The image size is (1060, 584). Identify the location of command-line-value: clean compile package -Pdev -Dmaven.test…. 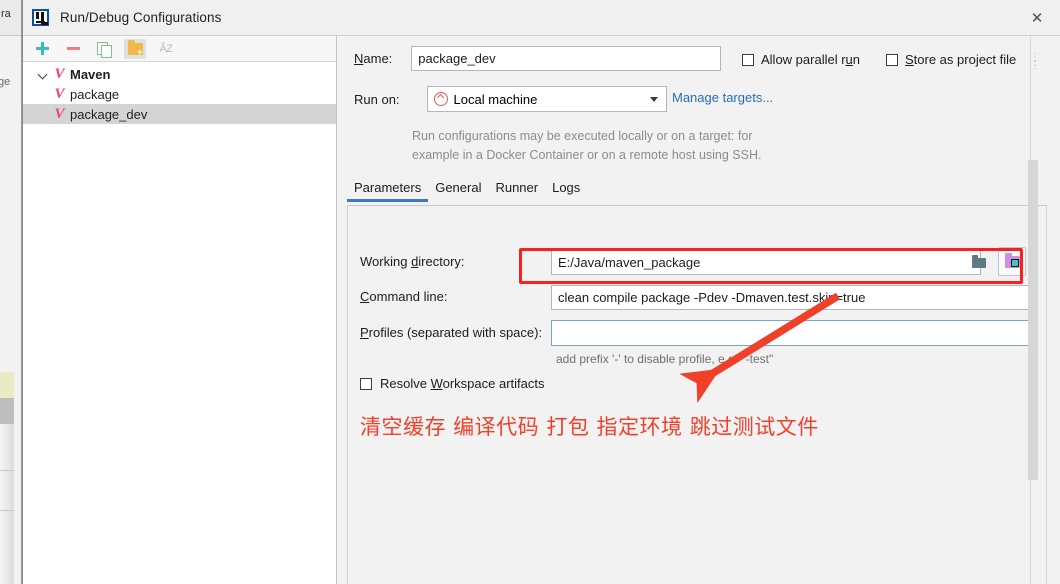
(712, 297).